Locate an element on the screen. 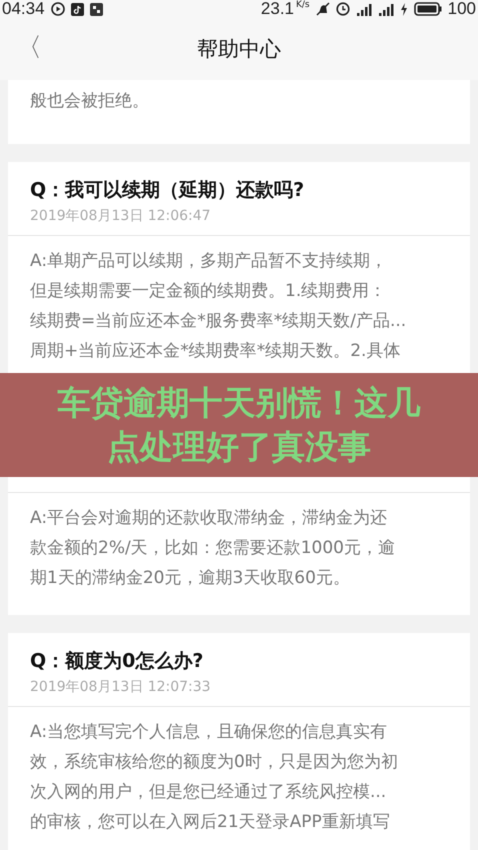 This screenshot has height=850, width=478. faq-date: 2019年08月13日 12:06:47 is located at coordinates (121, 216).